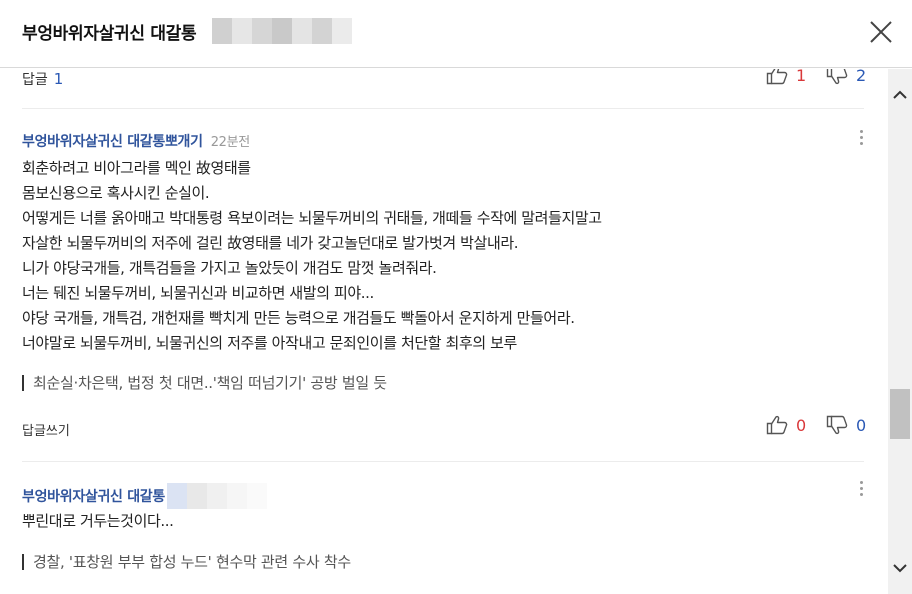  I want to click on scroll-up-button, so click(900, 95).